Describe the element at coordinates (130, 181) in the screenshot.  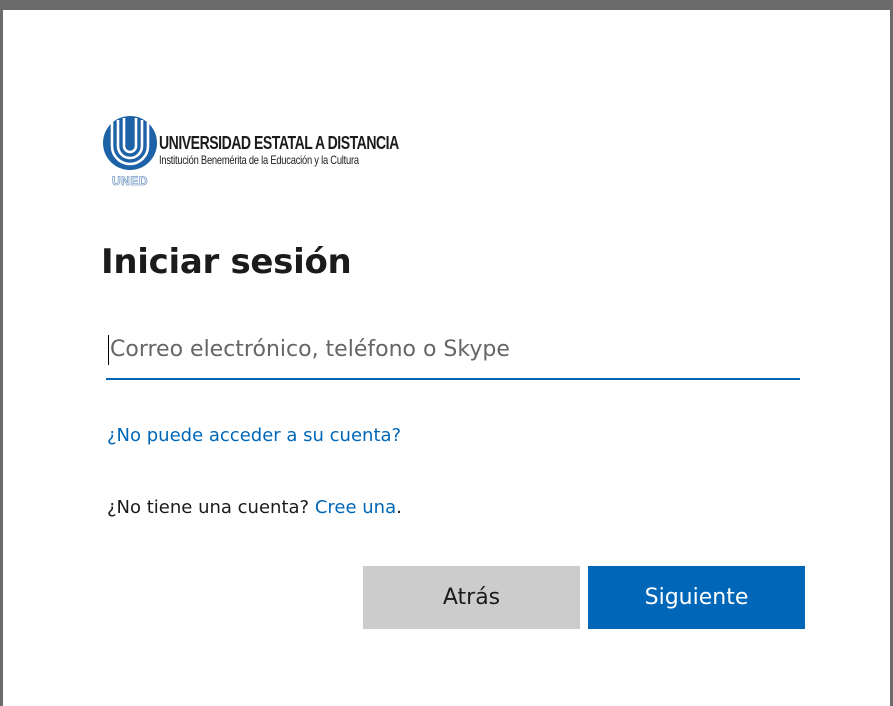
I see `uned-mark-text: UNED` at that location.